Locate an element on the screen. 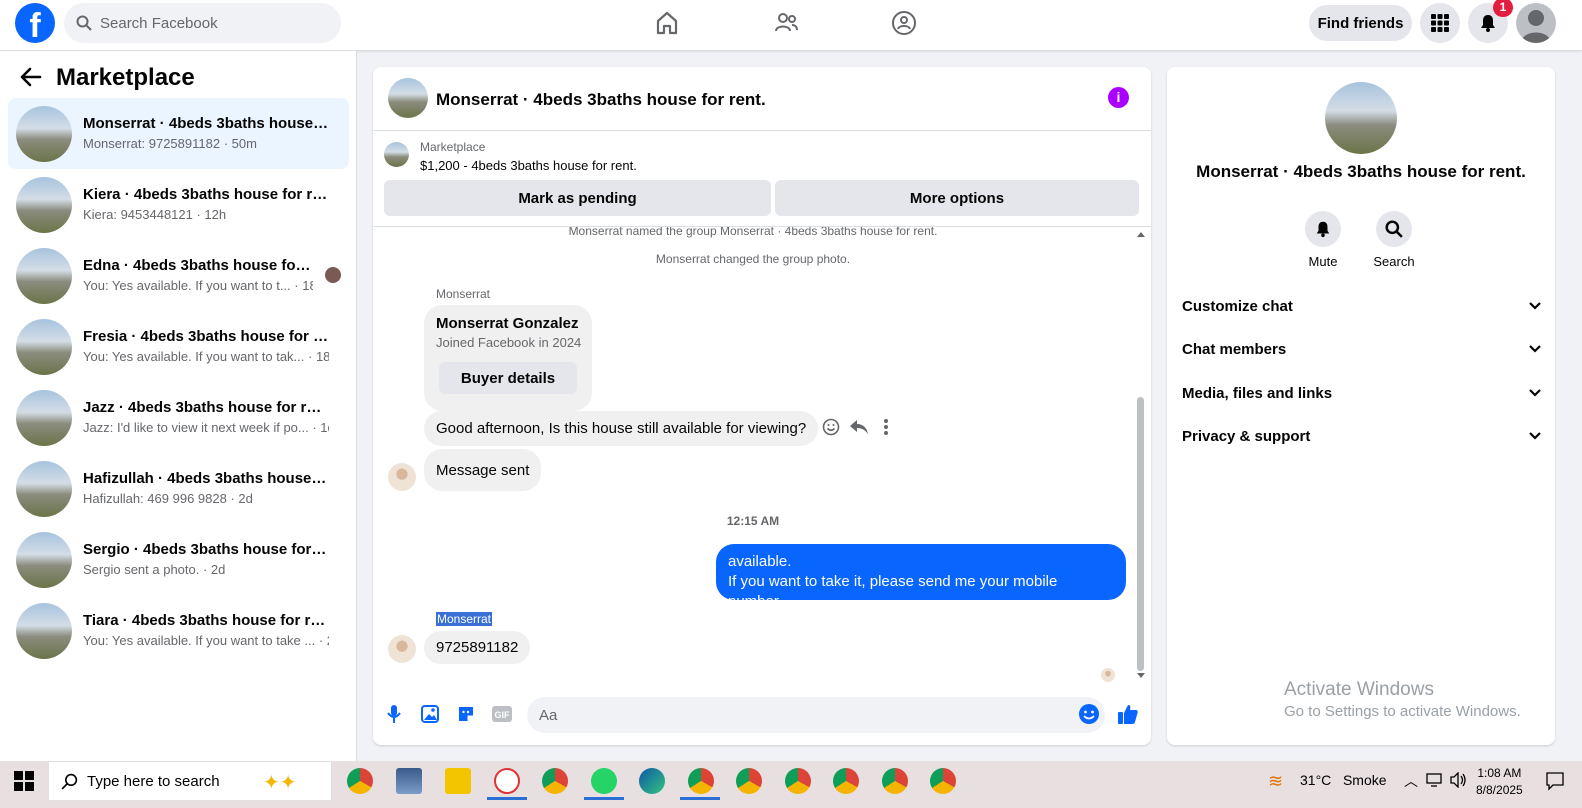  snipping-tool-icon is located at coordinates (507, 781).